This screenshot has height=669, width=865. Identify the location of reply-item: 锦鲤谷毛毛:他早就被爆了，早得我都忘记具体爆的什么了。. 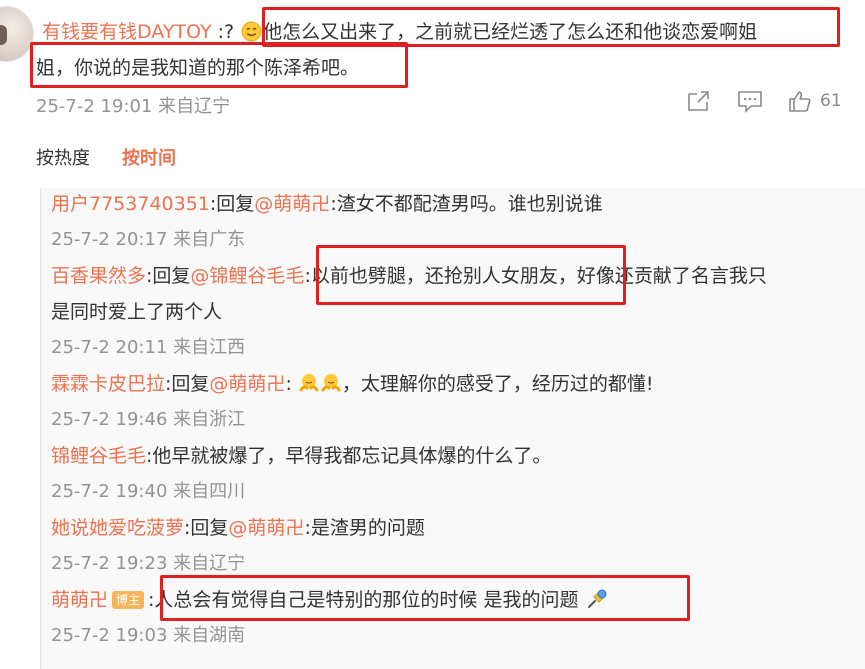
(301, 456).